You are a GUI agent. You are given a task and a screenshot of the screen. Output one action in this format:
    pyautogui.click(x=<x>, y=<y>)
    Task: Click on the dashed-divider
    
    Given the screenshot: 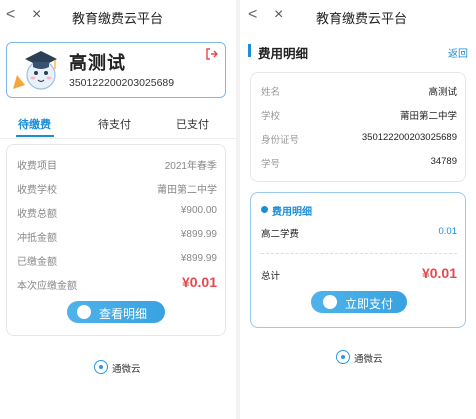 What is the action you would take?
    pyautogui.click(x=359, y=253)
    